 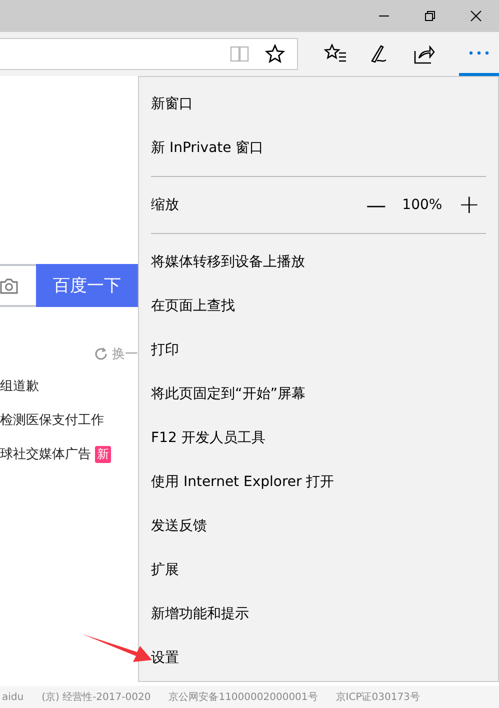 What do you see at coordinates (242, 482) in the screenshot?
I see `menu-item: 使用 Internet Explorer 打开` at bounding box center [242, 482].